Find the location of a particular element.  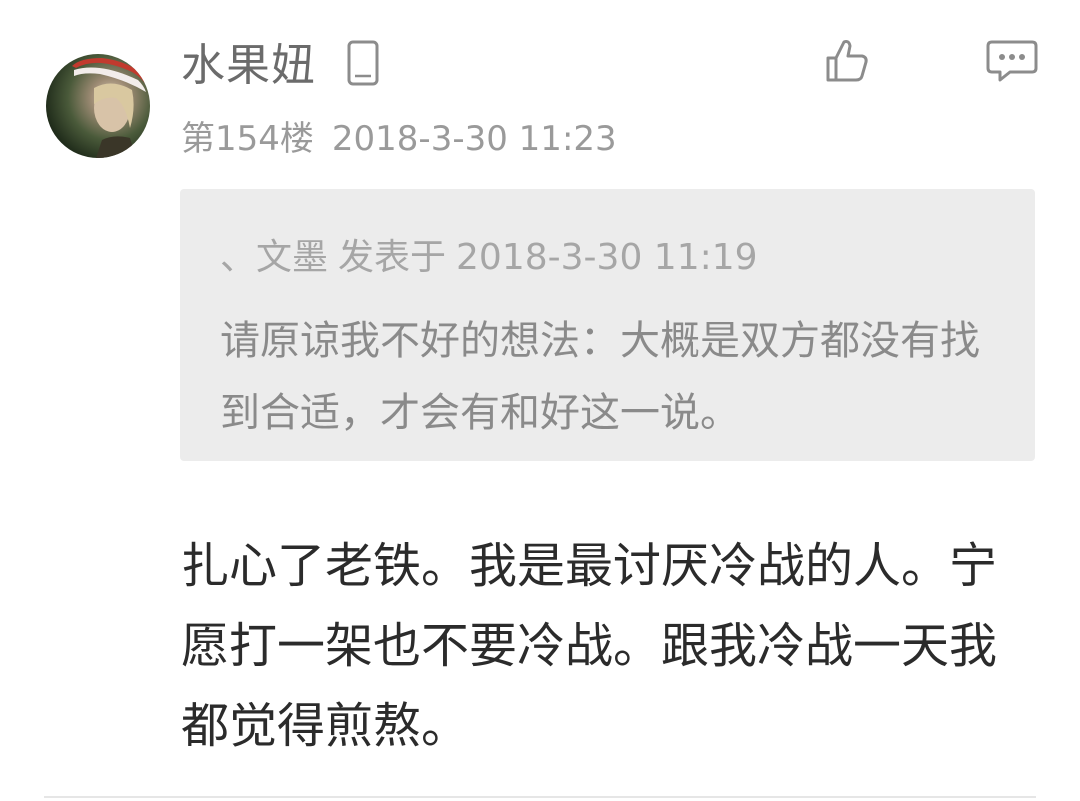

quote-author: 、文墨 is located at coordinates (274, 257).